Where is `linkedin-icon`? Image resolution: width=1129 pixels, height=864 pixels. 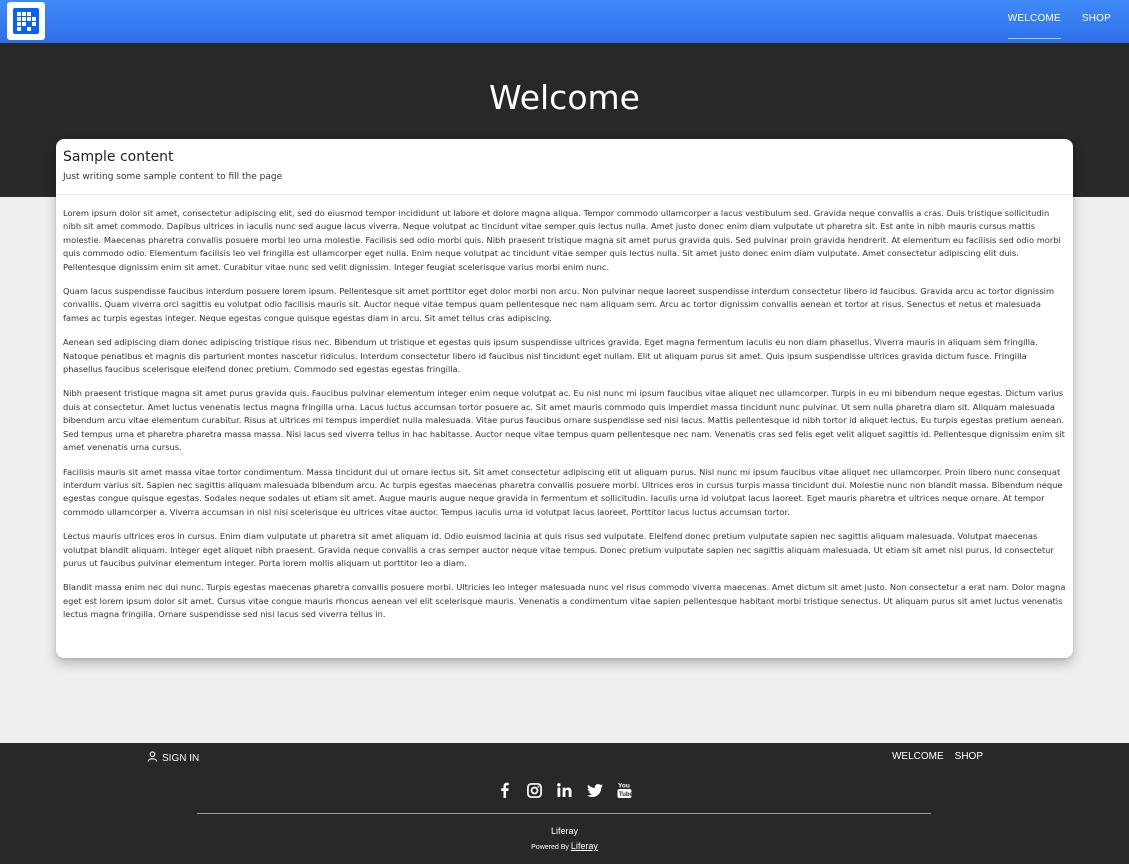
linkedin-icon is located at coordinates (565, 790).